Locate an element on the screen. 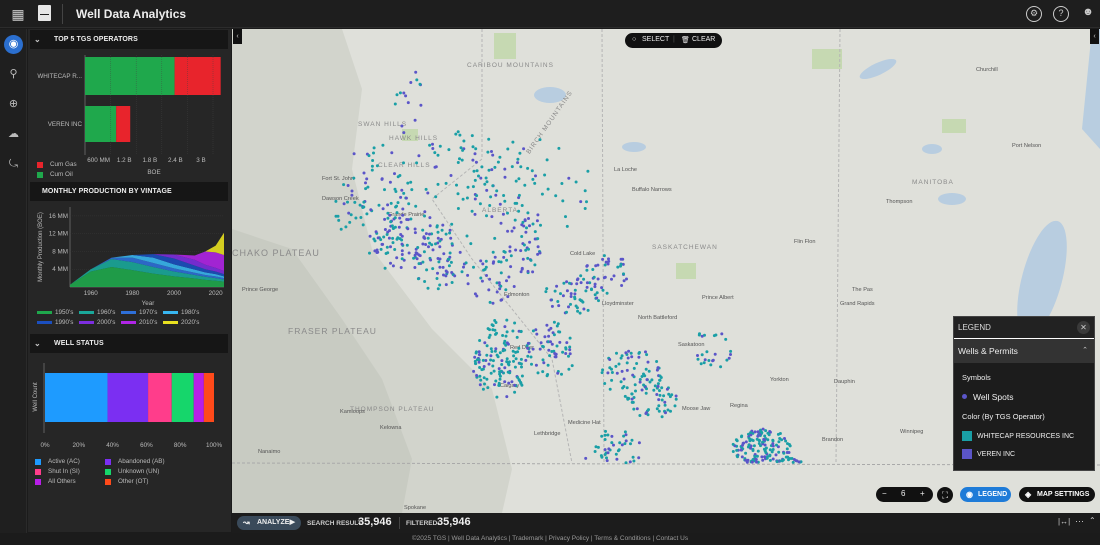  tgs-logo is located at coordinates (44, 13).